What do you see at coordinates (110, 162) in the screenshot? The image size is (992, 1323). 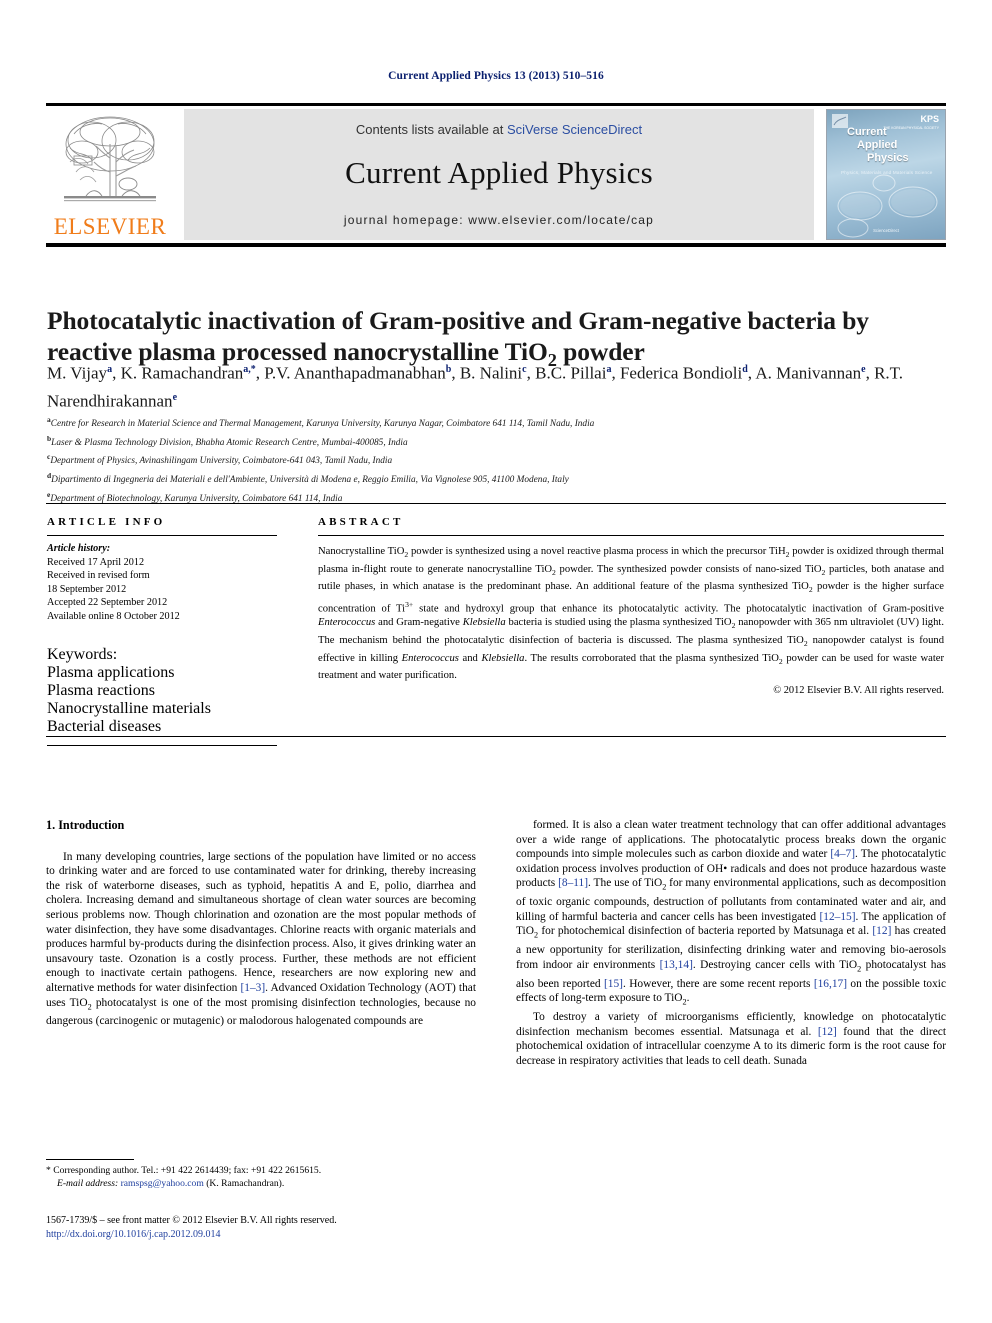 I see `elsevier-tree-icon` at bounding box center [110, 162].